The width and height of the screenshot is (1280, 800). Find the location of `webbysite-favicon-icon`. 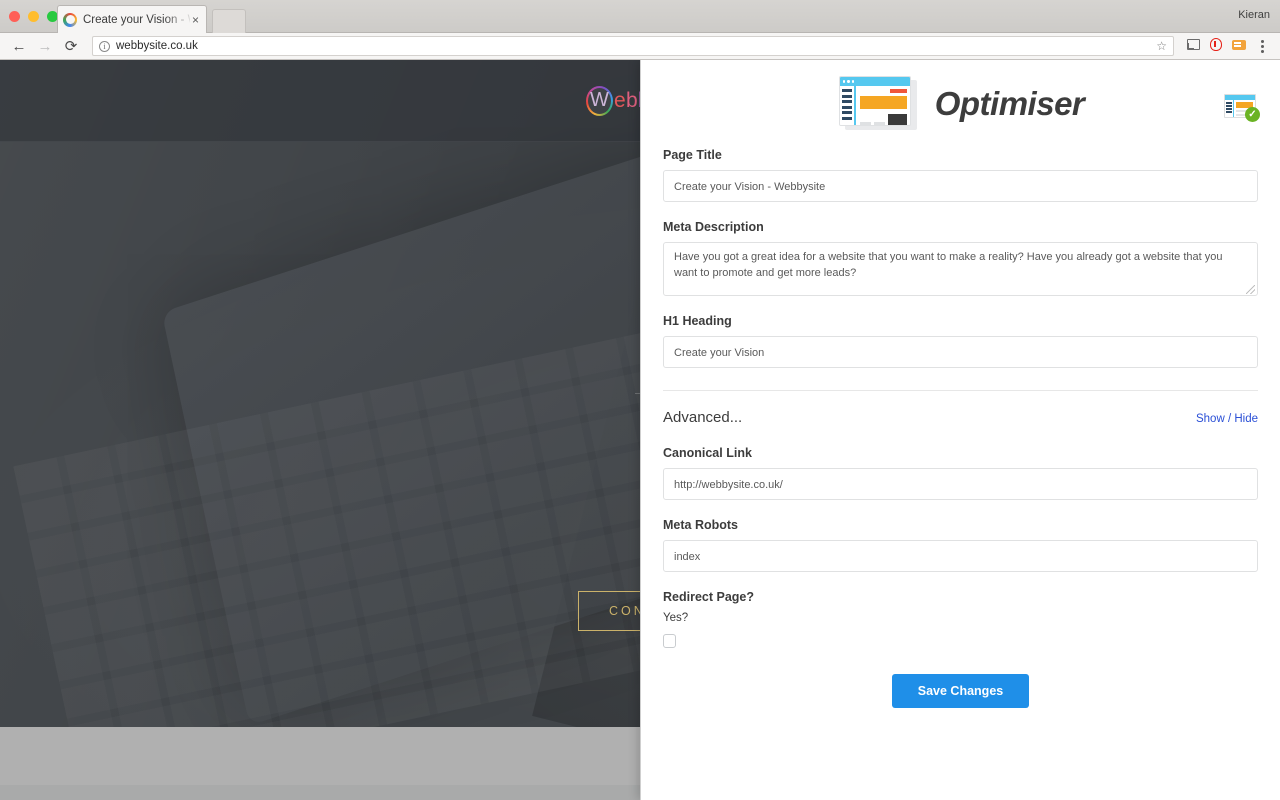

webbysite-favicon-icon is located at coordinates (70, 19).